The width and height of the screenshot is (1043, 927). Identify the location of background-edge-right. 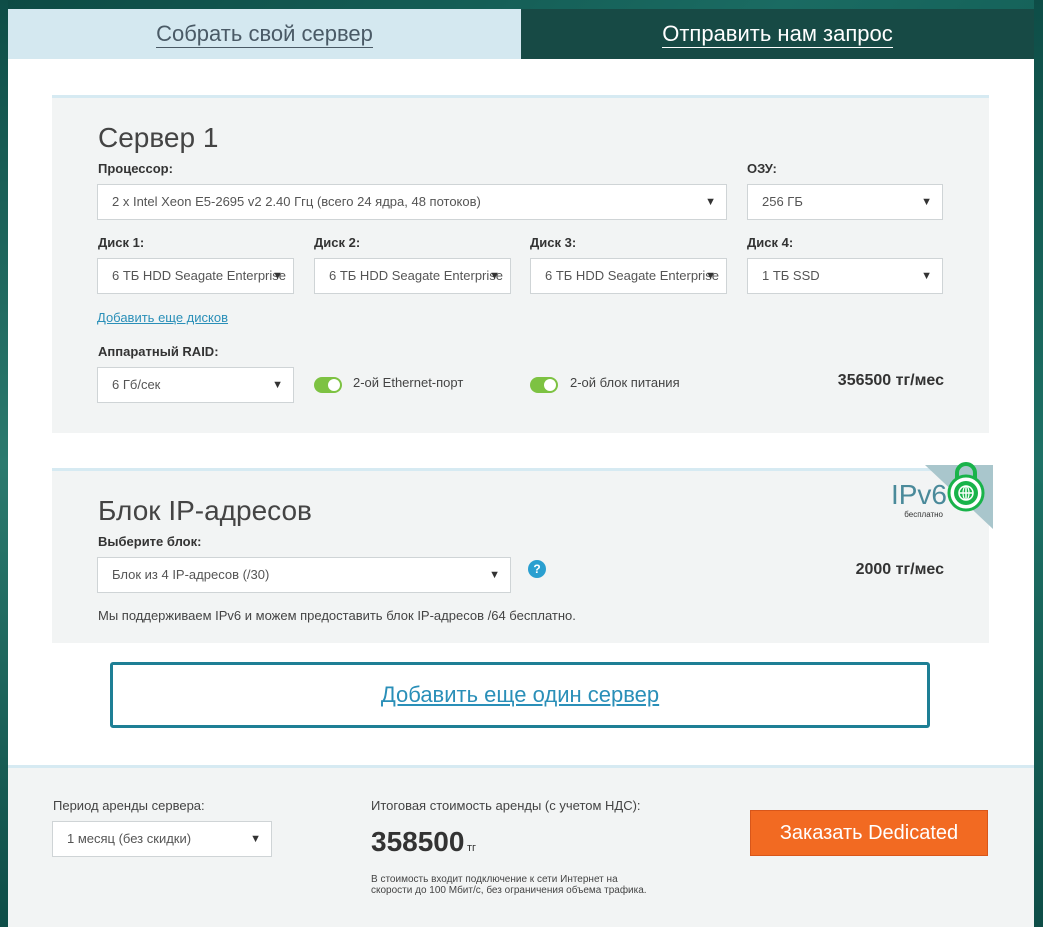
(1038, 463).